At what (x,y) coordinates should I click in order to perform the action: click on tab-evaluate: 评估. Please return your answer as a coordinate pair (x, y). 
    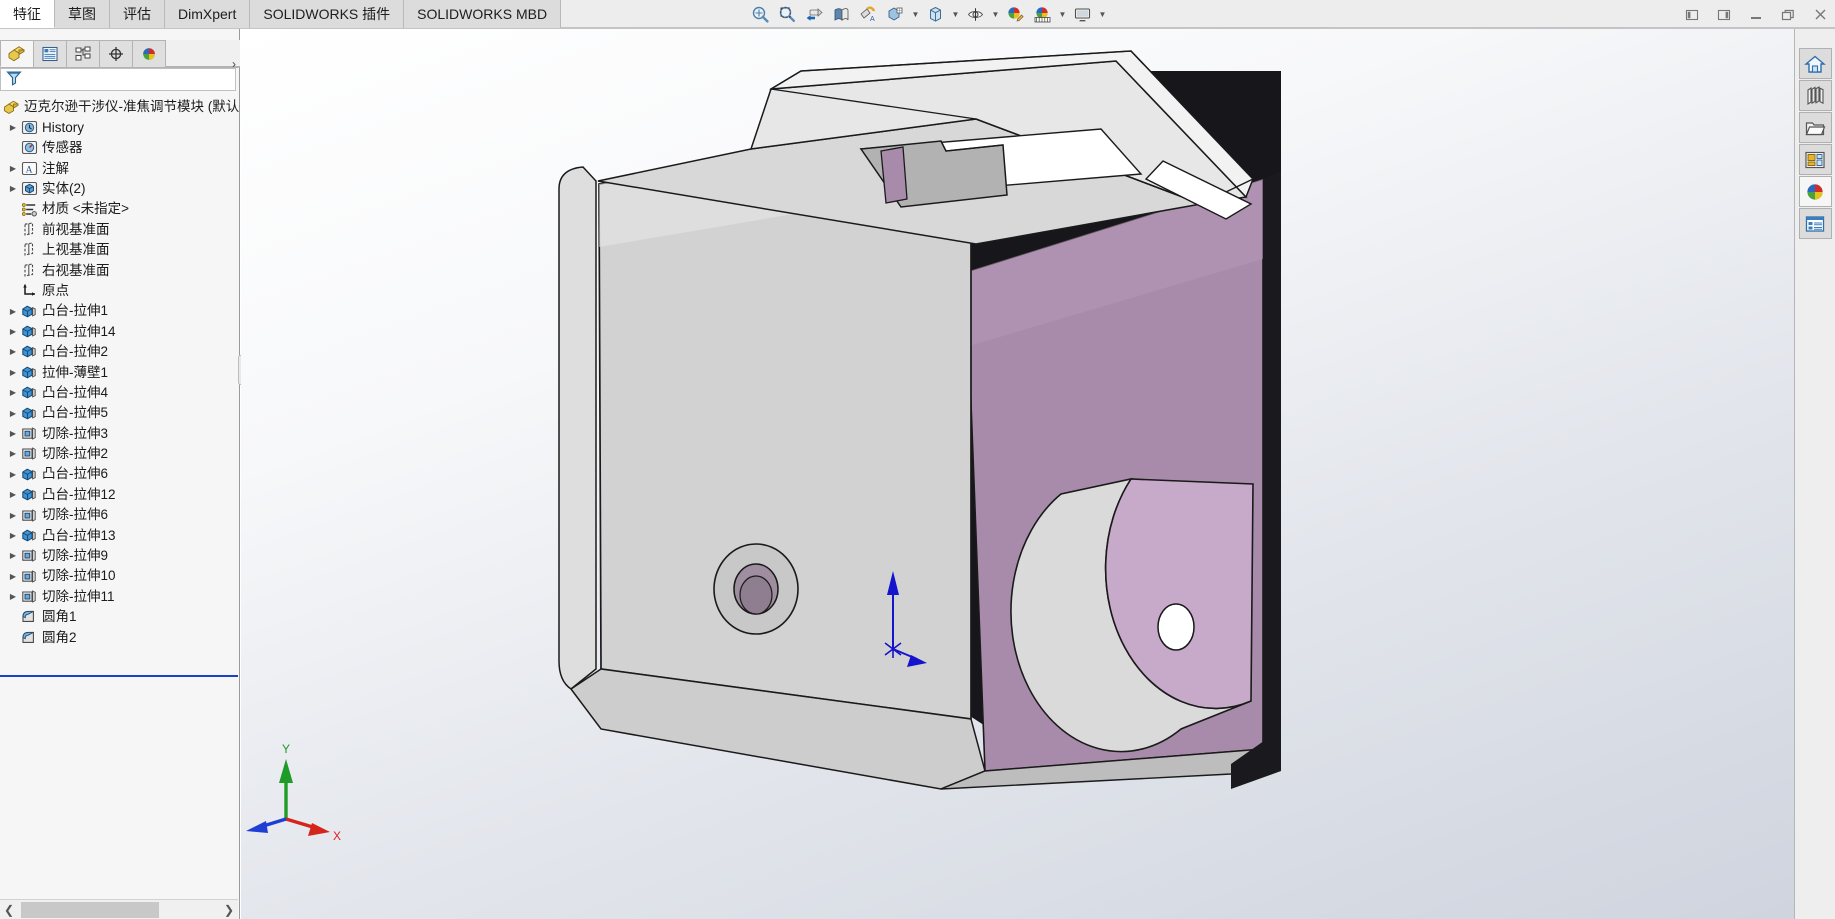
    Looking at the image, I should click on (137, 14).